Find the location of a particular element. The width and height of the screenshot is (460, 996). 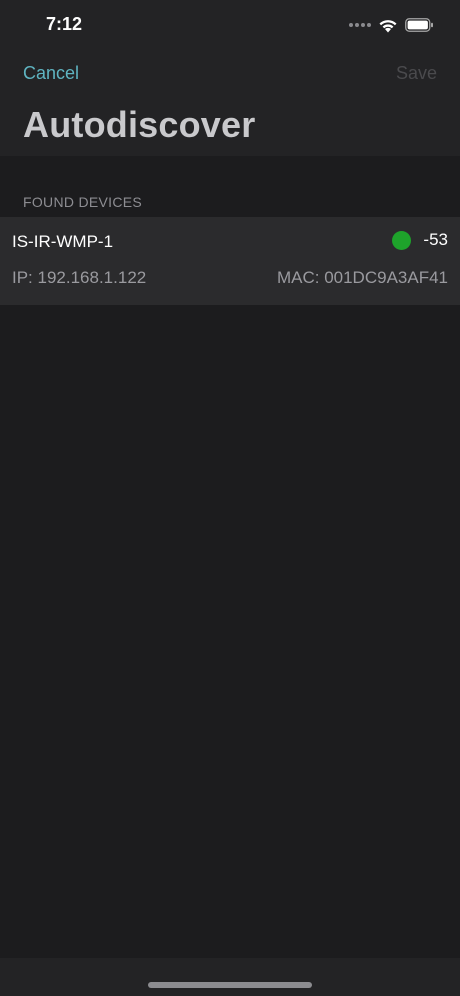

section-header-found-devices: FOUND DEVICES is located at coordinates (83, 202).